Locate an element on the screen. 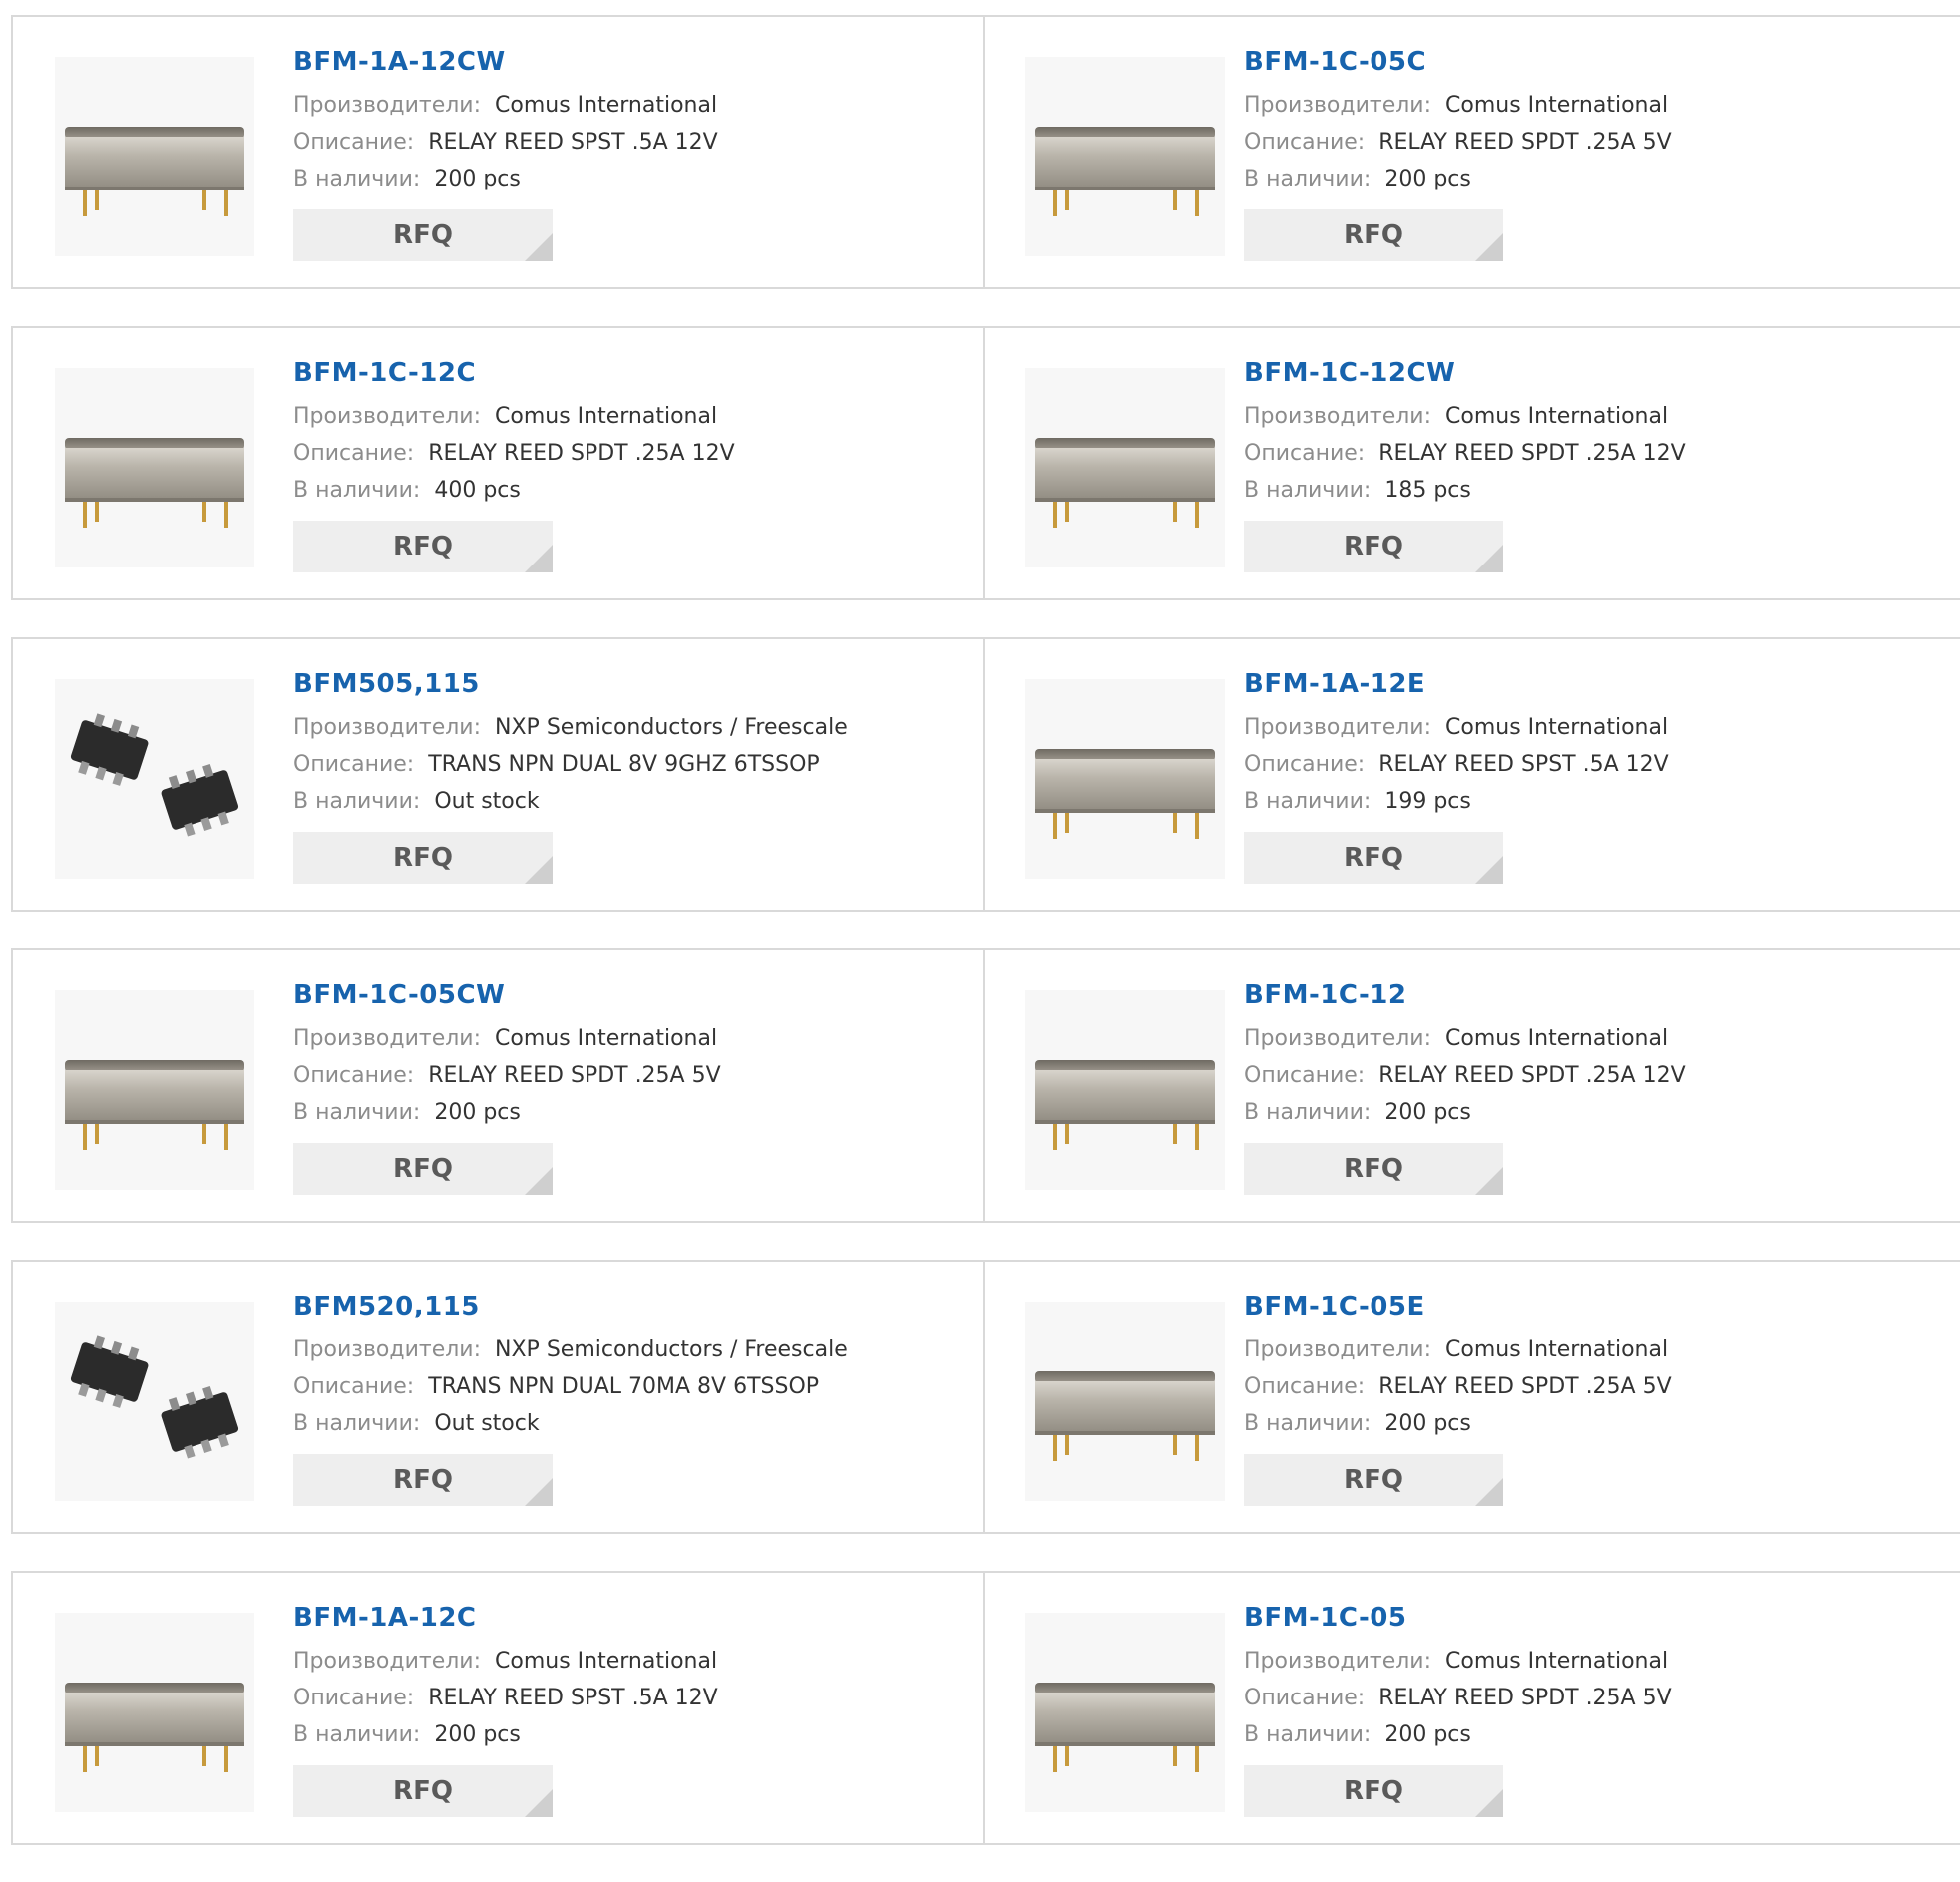 This screenshot has width=1960, height=1882. product-title-link: BFM-1A-12CW is located at coordinates (506, 67).